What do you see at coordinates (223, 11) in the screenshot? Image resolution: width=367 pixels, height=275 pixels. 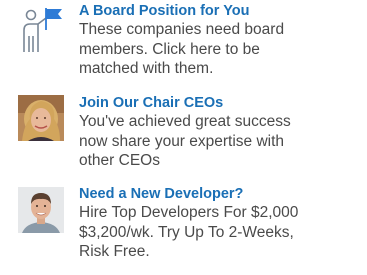 I see `ad-title: A Board Position for You` at bounding box center [223, 11].